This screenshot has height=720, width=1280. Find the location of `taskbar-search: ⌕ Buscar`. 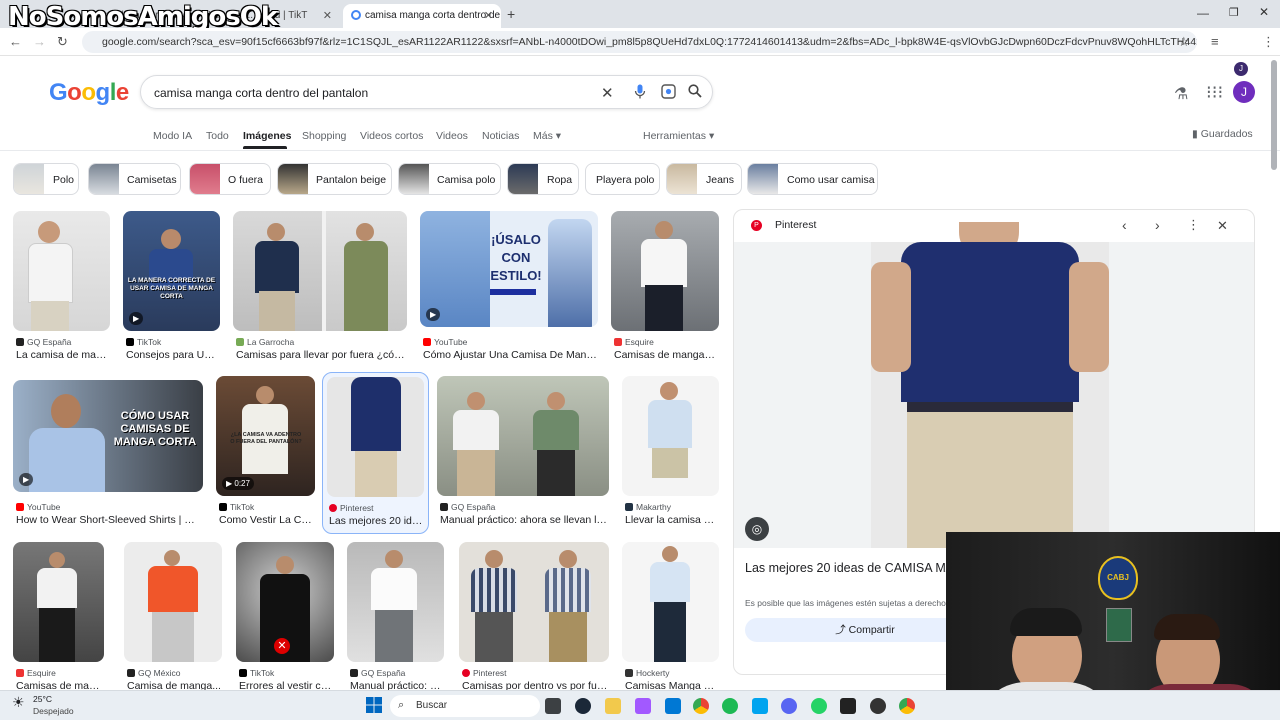

taskbar-search: ⌕ Buscar is located at coordinates (465, 706).